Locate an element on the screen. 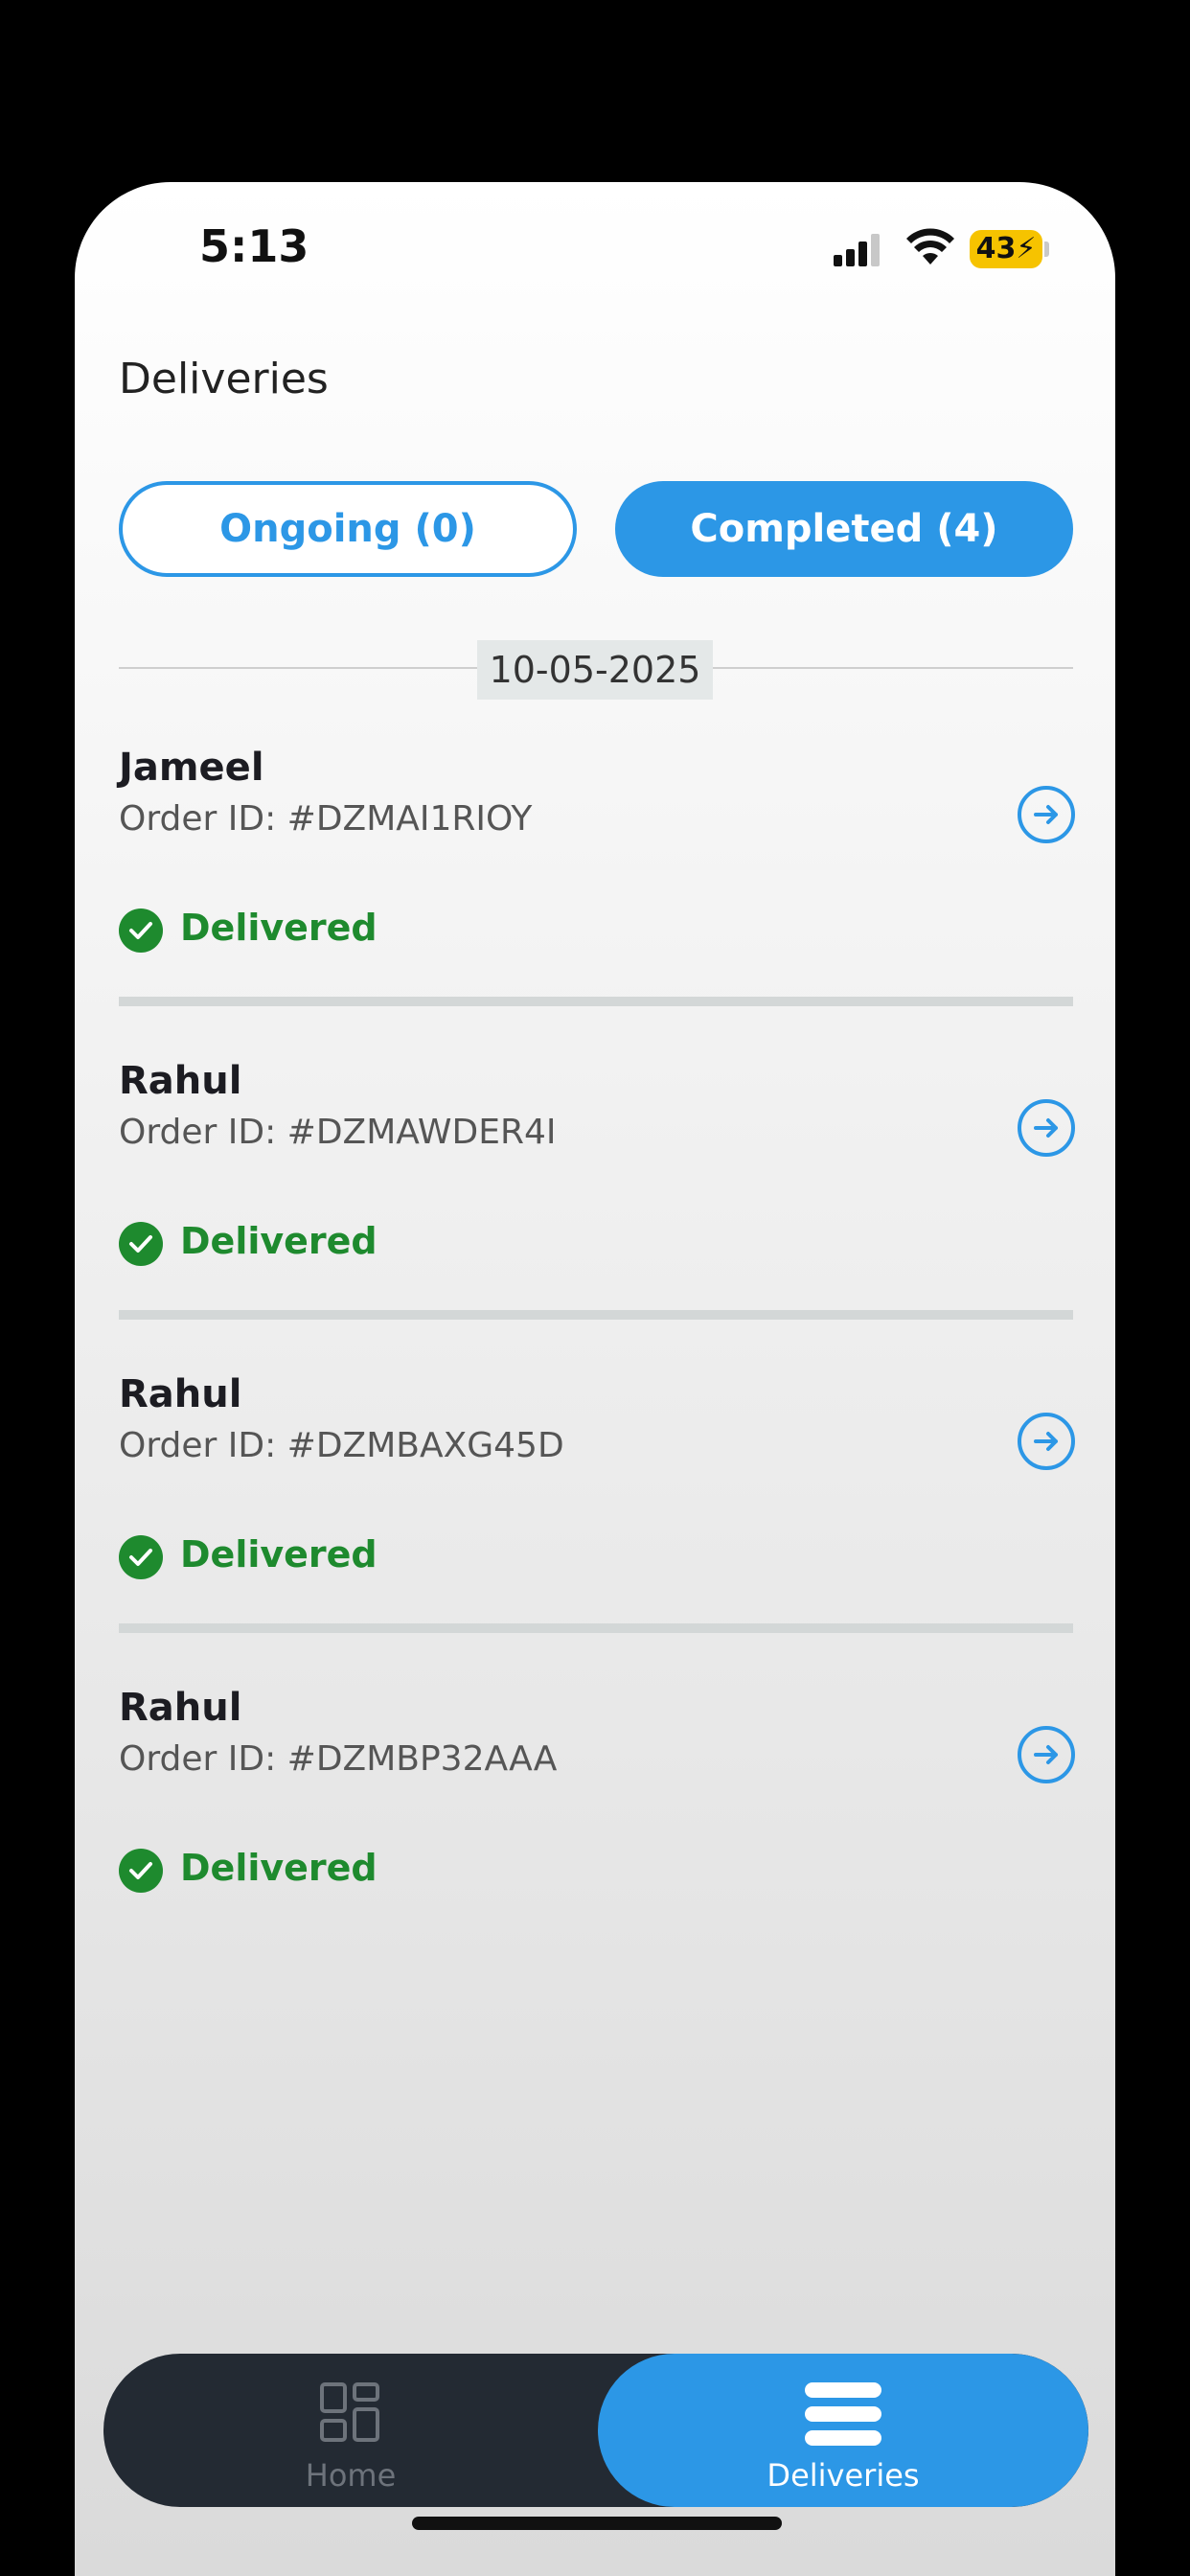 The image size is (1190, 2576). battery-cap is located at coordinates (1046, 249).